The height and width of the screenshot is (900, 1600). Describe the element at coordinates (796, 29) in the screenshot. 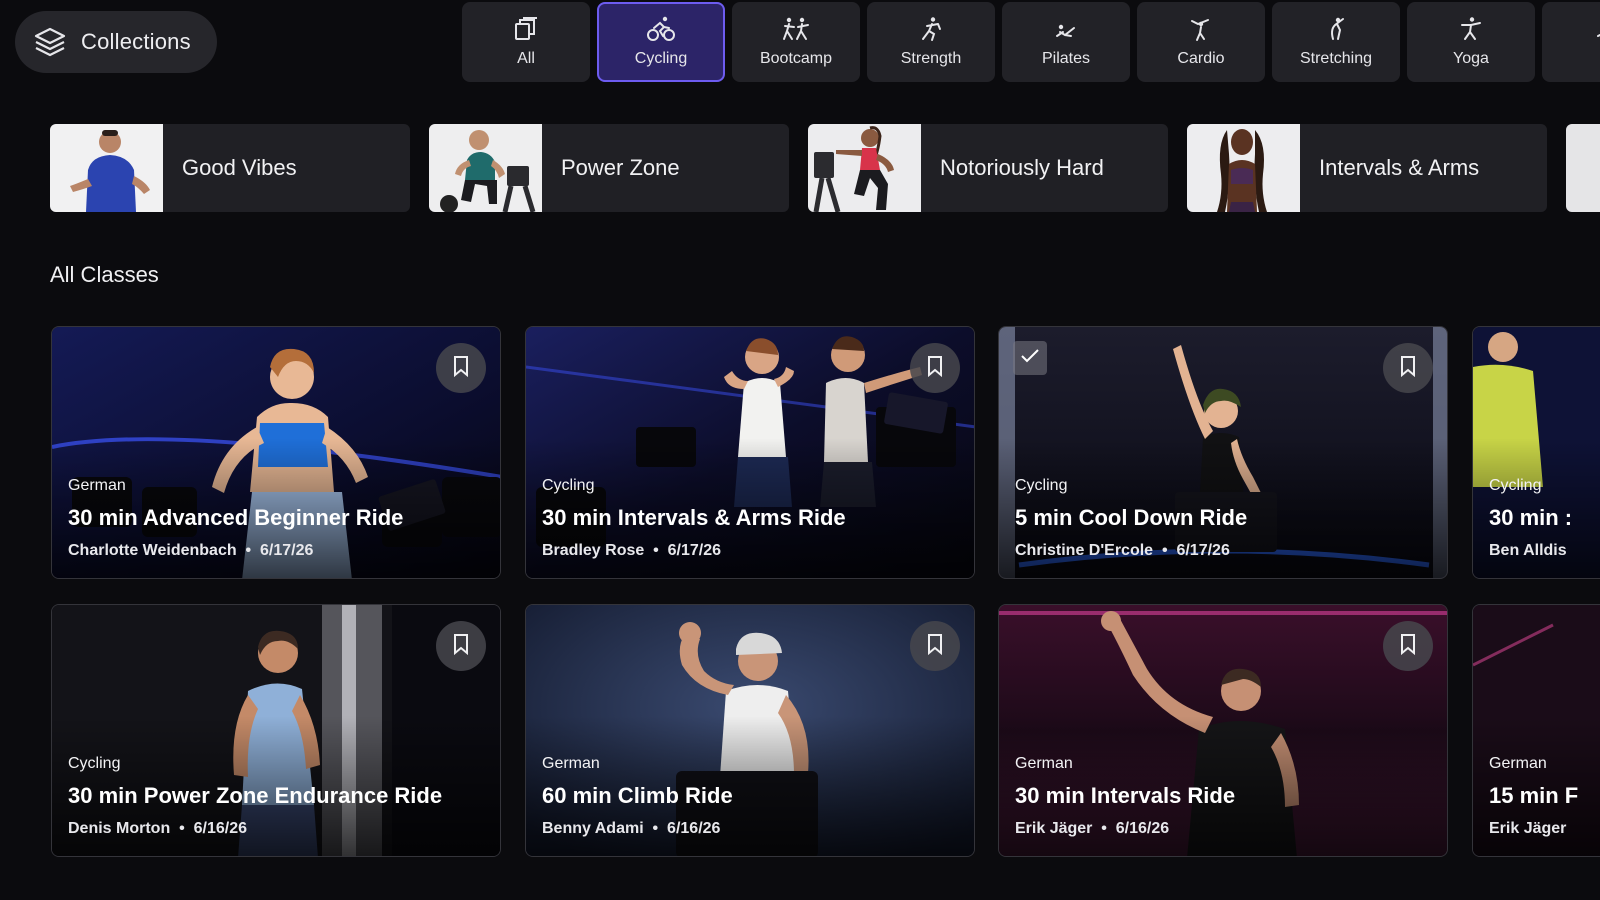

I see `bootcamp-icon` at that location.